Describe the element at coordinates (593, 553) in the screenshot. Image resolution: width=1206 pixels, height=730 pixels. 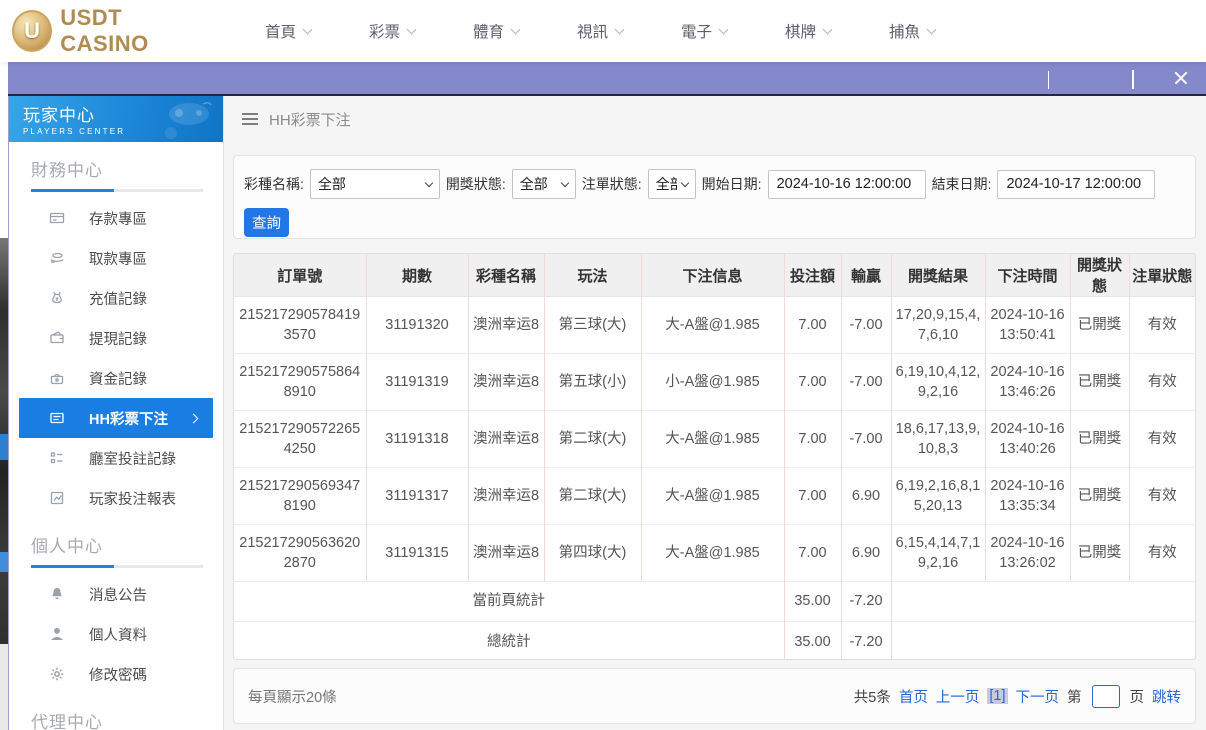
I see `cell-play-type: 第四球(大)` at that location.